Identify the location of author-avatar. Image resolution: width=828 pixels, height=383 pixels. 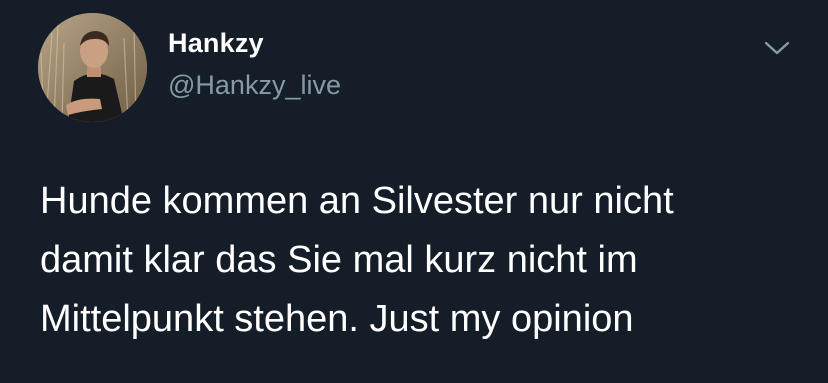
(92, 67).